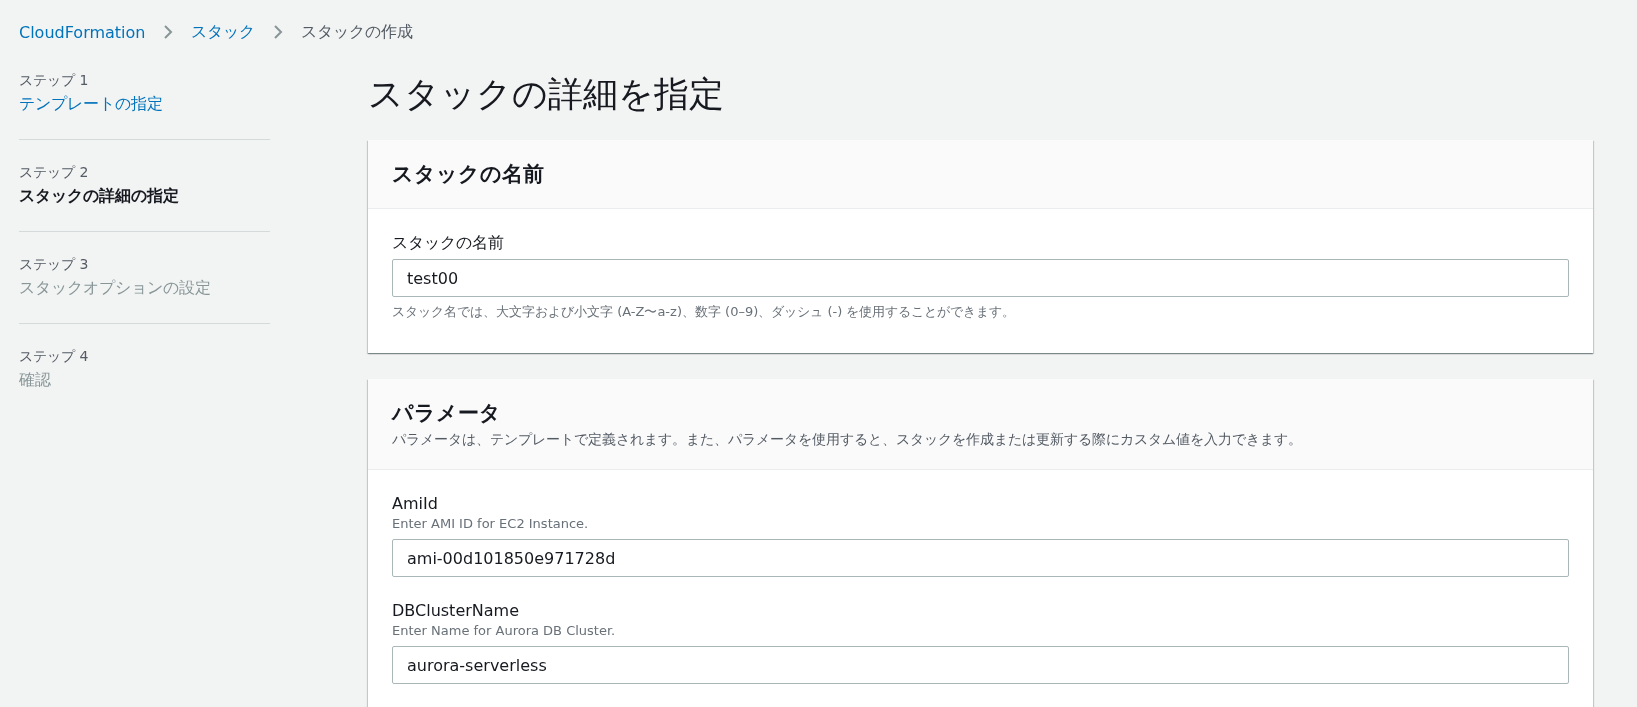 This screenshot has width=1637, height=707. What do you see at coordinates (546, 94) in the screenshot?
I see `page-title: スタックの詳細を指定` at bounding box center [546, 94].